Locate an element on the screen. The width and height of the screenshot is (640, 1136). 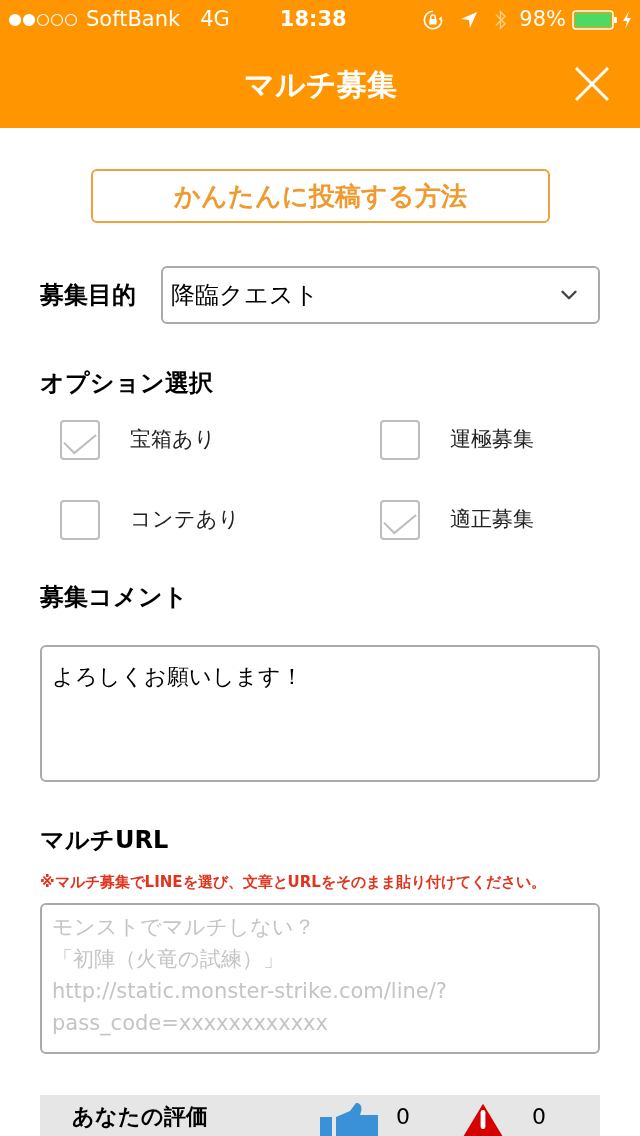
battery-icon is located at coordinates (595, 20).